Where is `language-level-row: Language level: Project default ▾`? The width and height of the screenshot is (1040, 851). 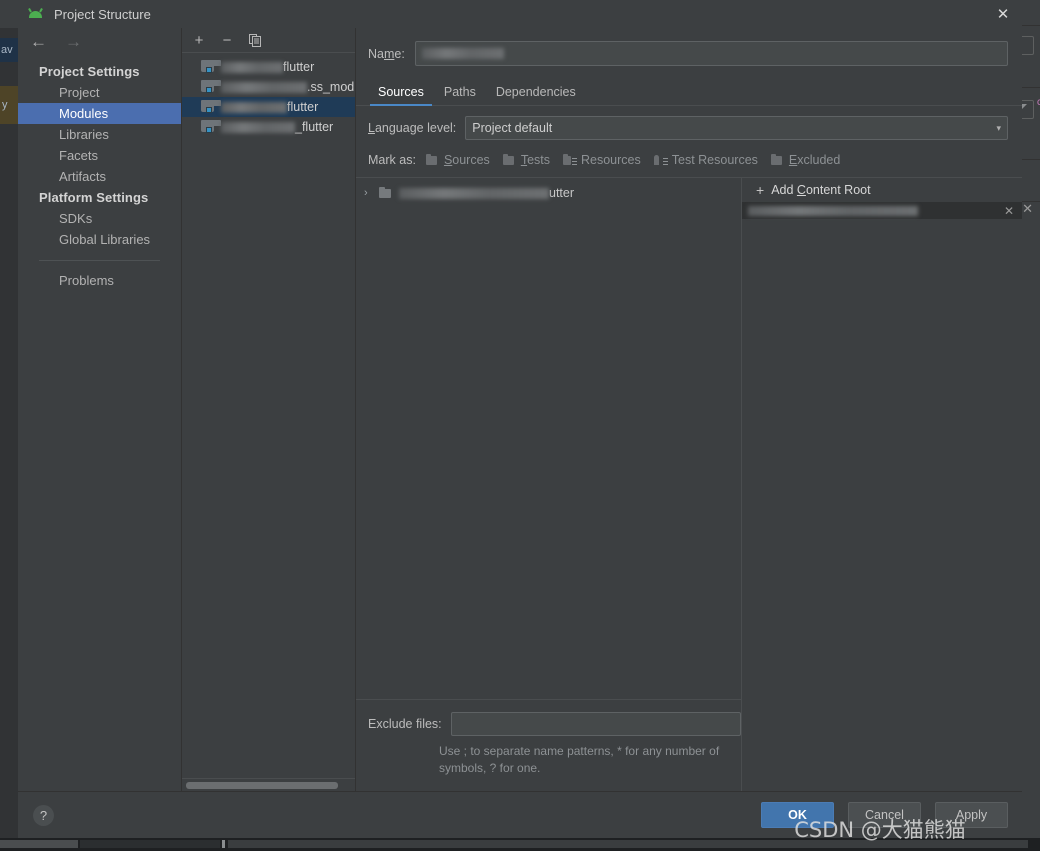
language-level-row: Language level: Project default ▾ is located at coordinates (689, 123).